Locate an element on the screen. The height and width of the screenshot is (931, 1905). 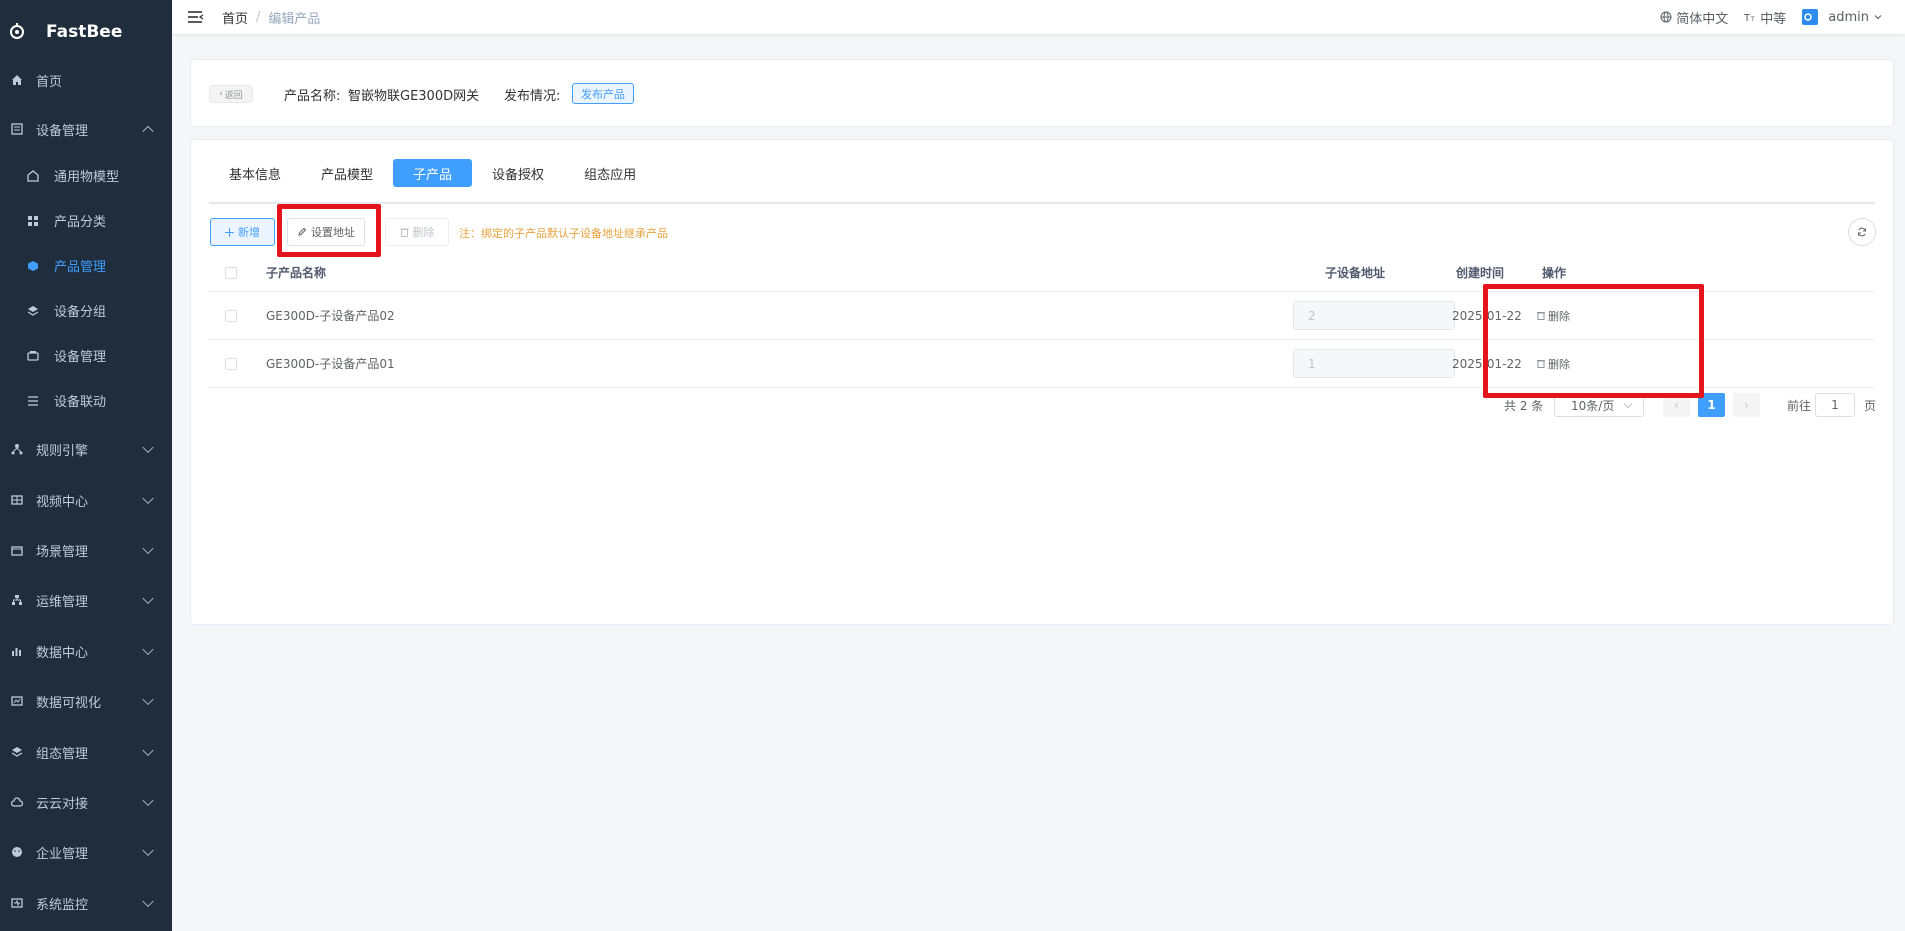
tab-sub-product: 子产品 is located at coordinates (433, 173).